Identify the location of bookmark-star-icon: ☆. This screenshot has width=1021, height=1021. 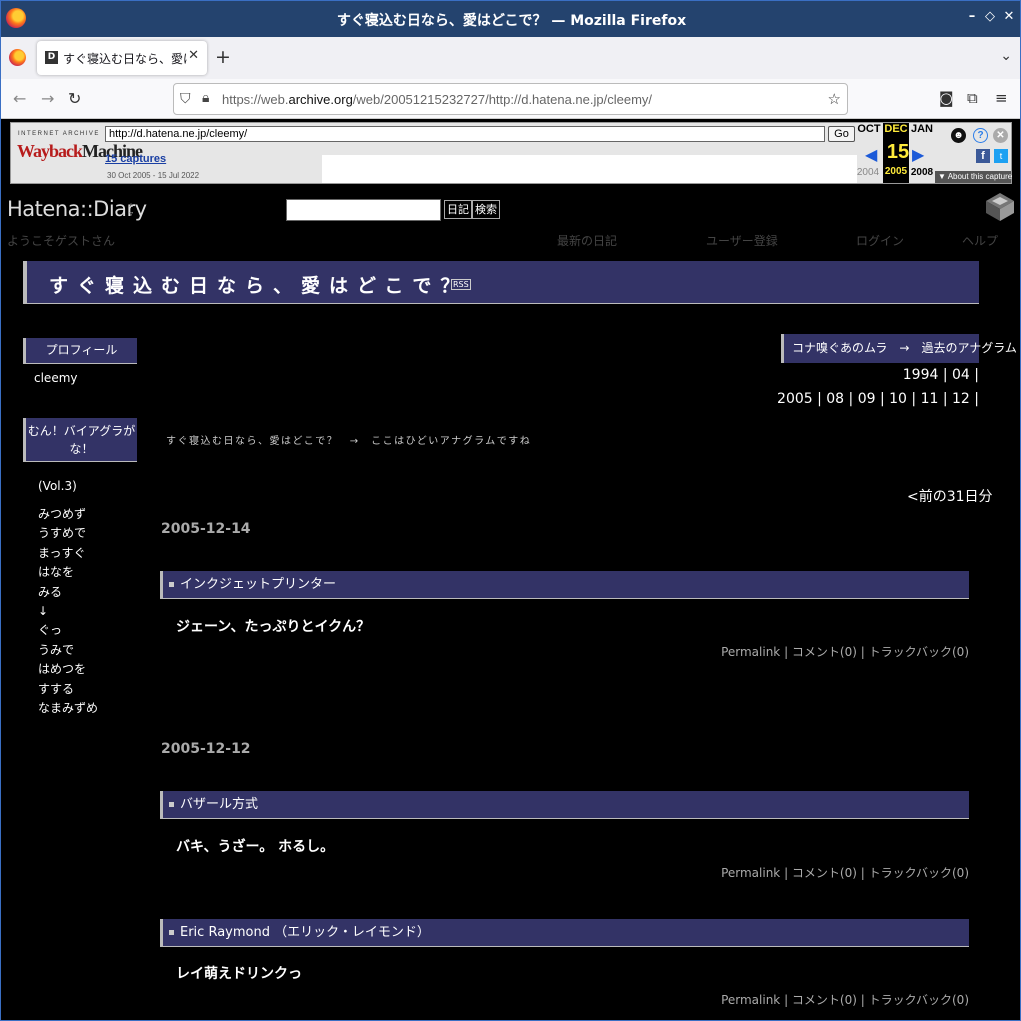
(834, 99).